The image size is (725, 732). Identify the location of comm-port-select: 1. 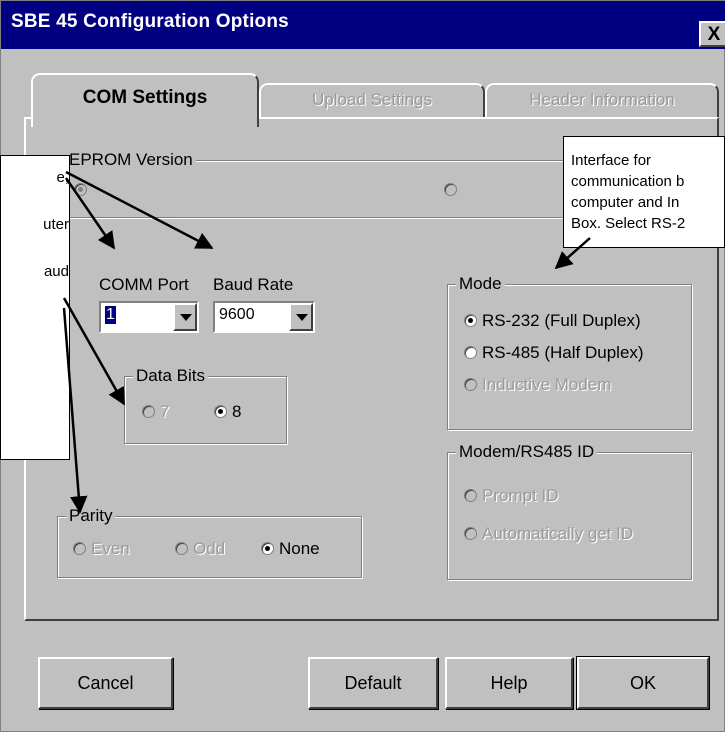
(149, 317).